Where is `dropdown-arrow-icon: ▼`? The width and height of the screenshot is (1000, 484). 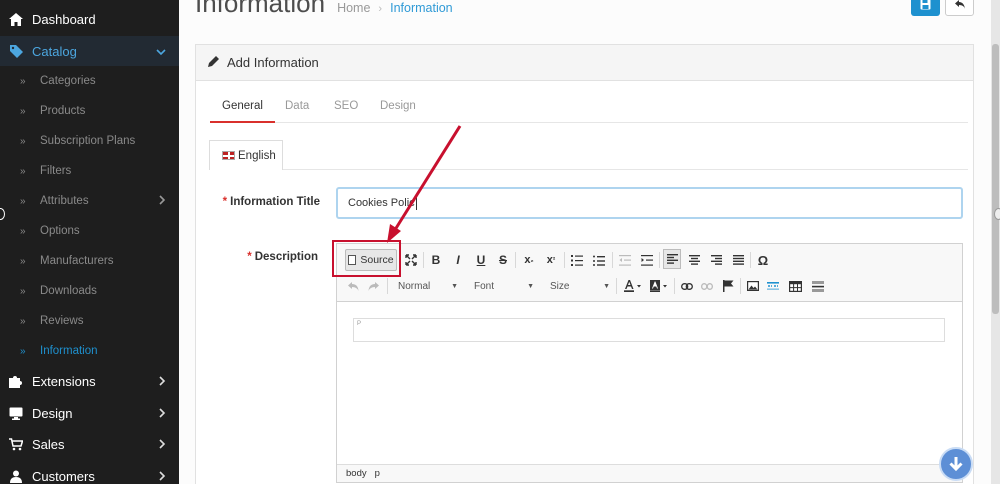
dropdown-arrow-icon: ▼ is located at coordinates (454, 286).